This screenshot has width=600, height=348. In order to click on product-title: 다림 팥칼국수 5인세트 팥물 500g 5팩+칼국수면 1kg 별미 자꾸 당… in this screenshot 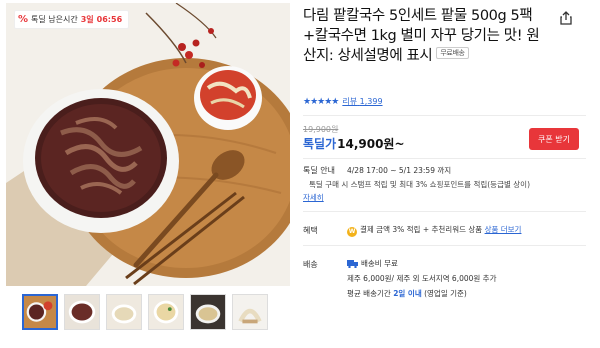, I will do `click(425, 33)`.